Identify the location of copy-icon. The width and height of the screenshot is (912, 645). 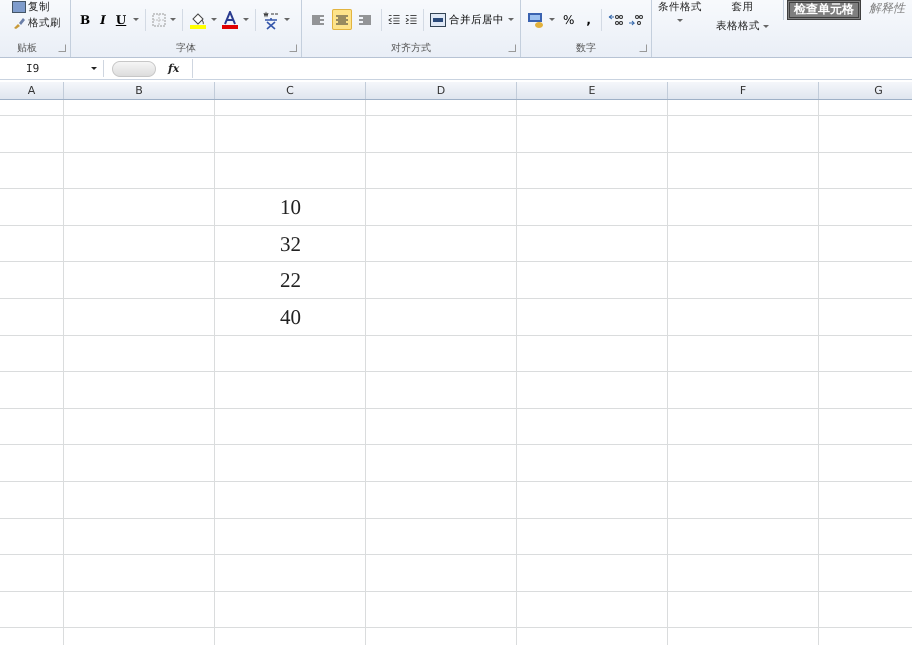
(19, 6).